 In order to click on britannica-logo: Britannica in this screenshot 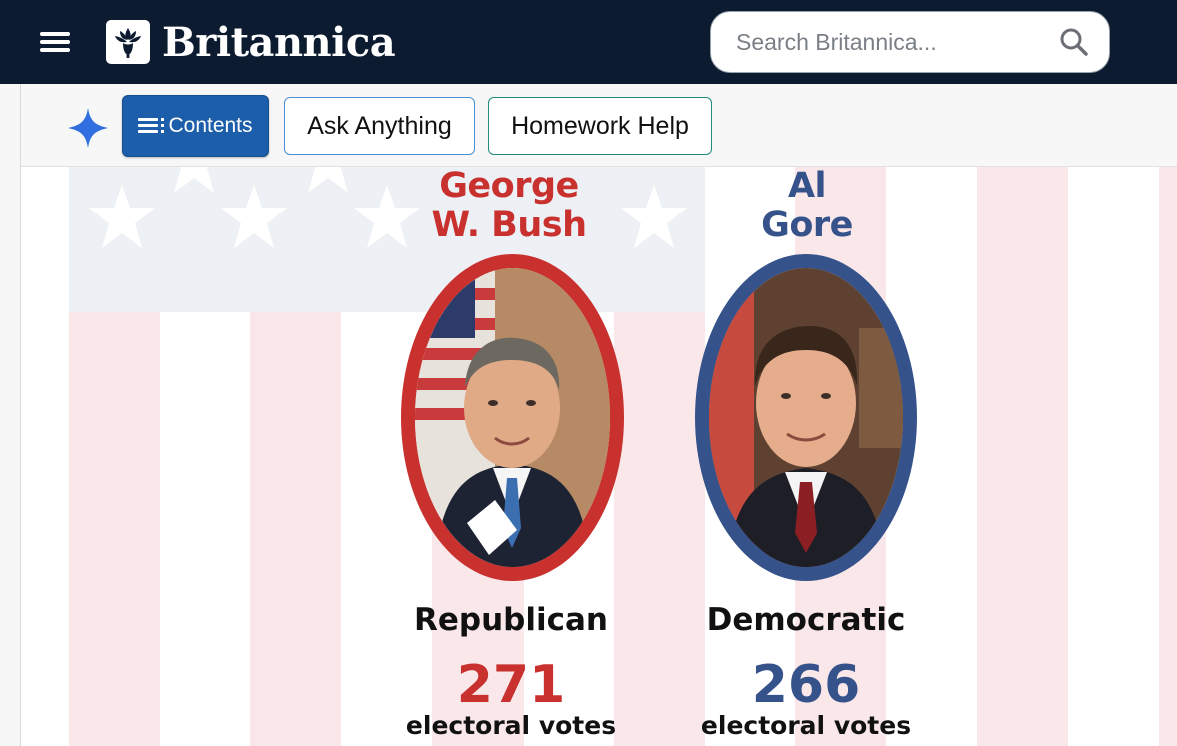, I will do `click(251, 42)`.